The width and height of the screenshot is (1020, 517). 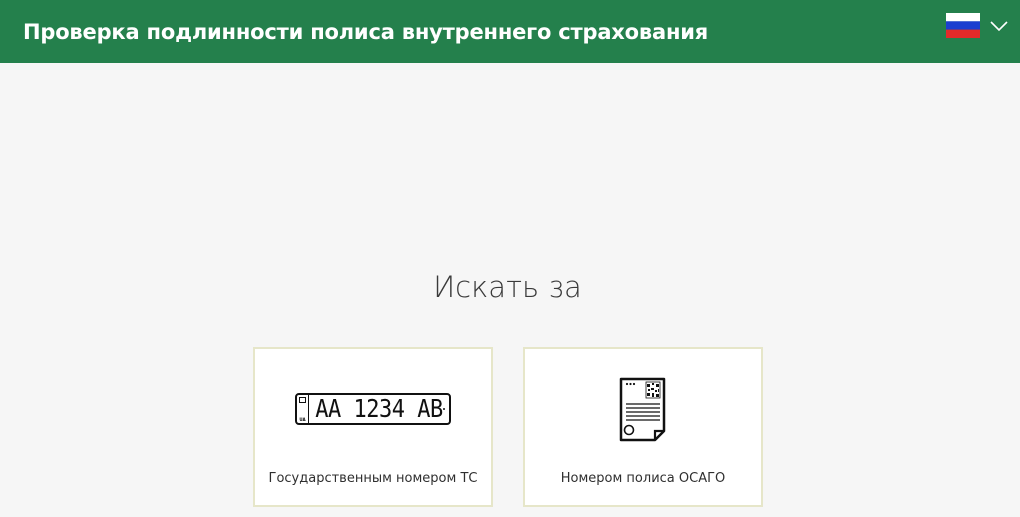 What do you see at coordinates (302, 400) in the screenshot?
I see `plate-flag-icon` at bounding box center [302, 400].